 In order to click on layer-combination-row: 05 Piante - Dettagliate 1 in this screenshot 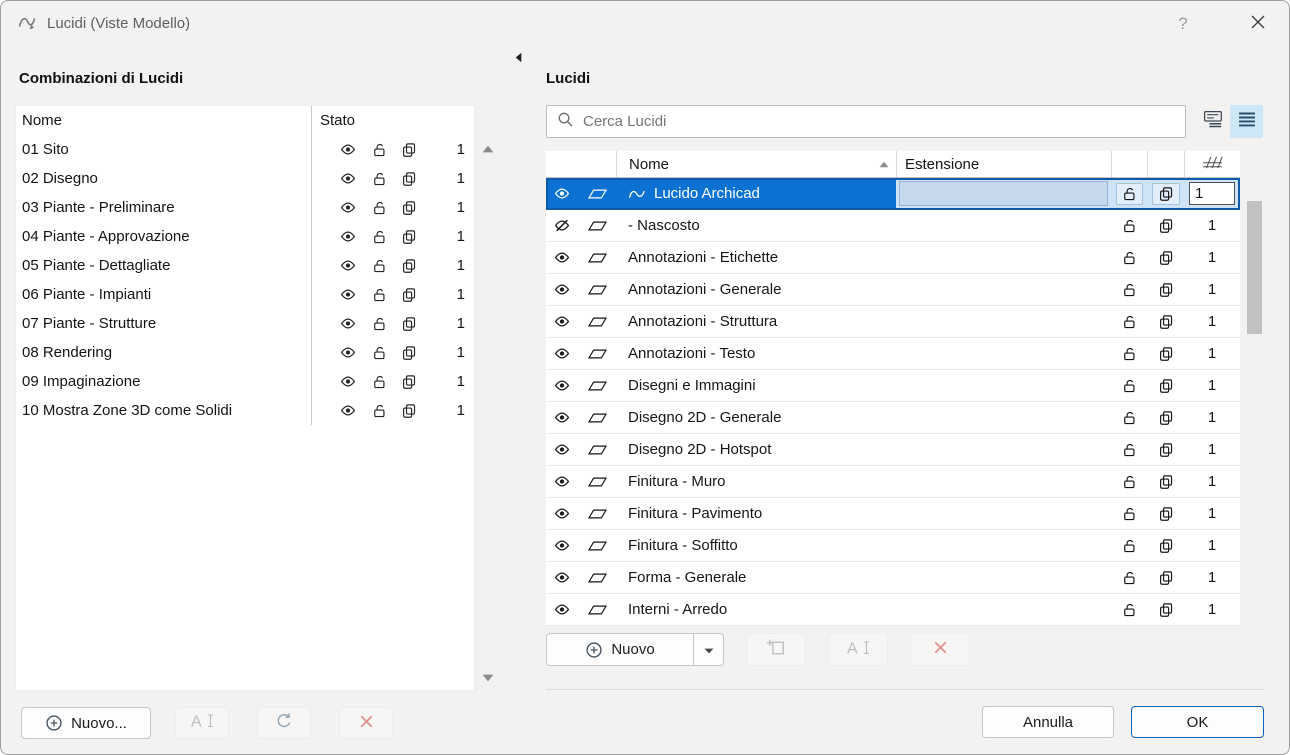, I will do `click(245, 265)`.